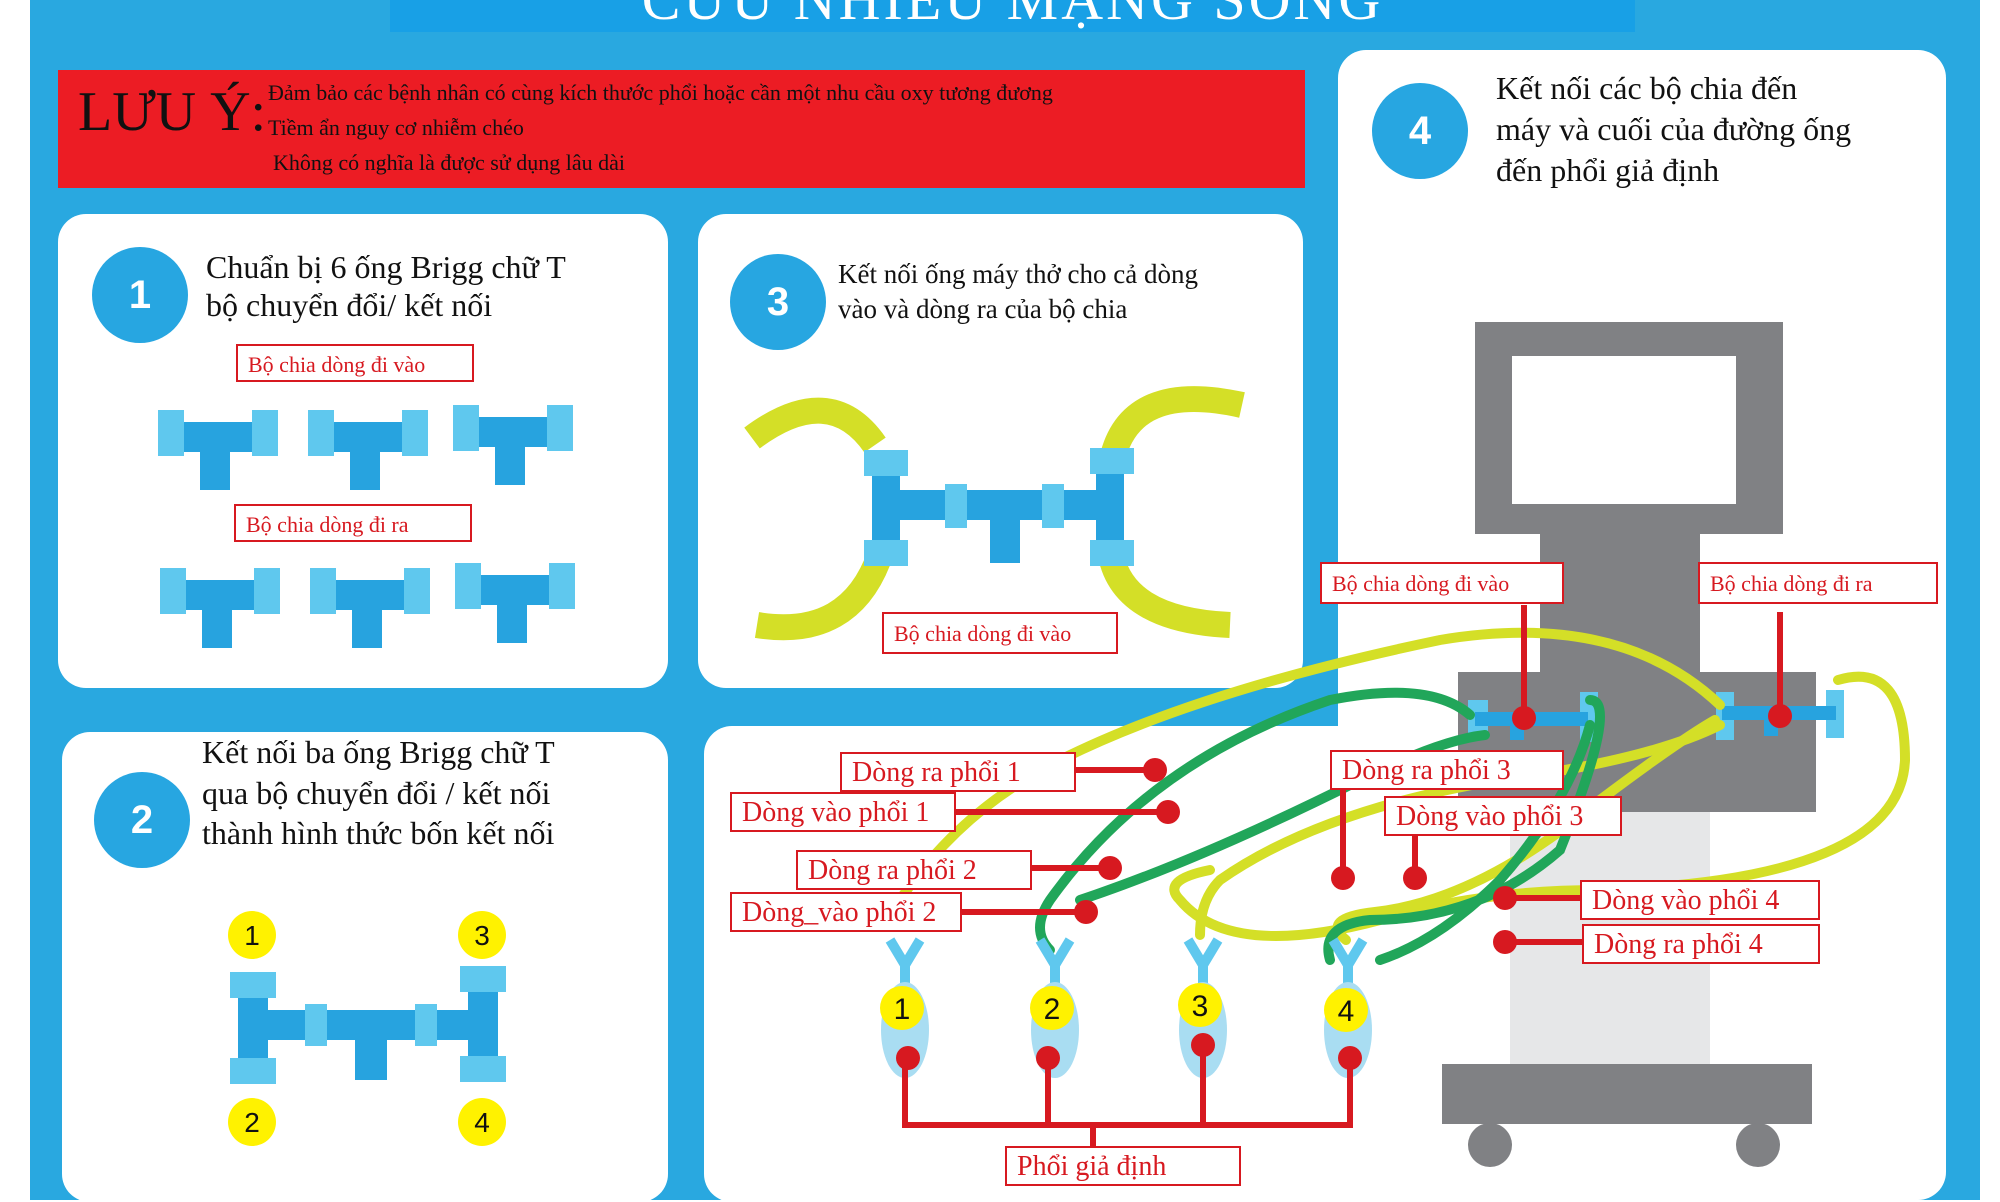  Describe the element at coordinates (252, 1122) in the screenshot. I see `port-2-label: 2` at that location.